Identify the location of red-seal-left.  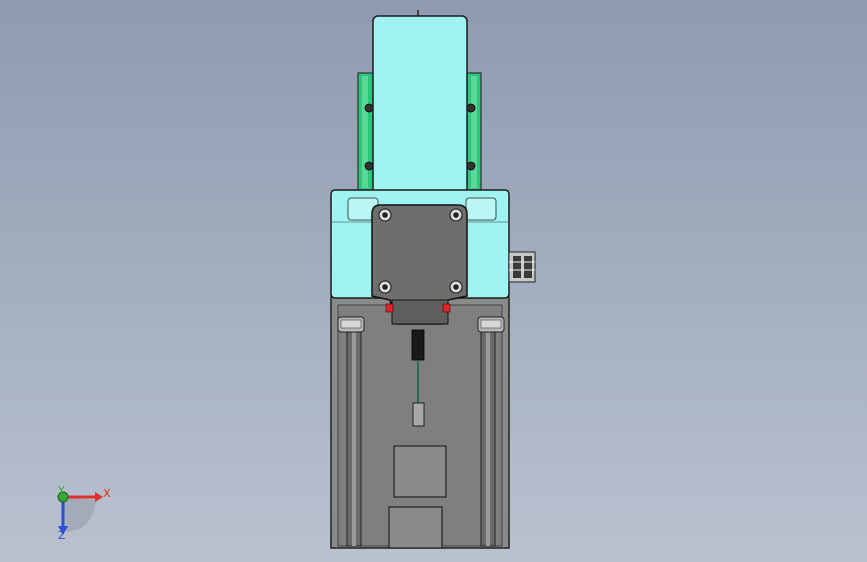
(389, 308).